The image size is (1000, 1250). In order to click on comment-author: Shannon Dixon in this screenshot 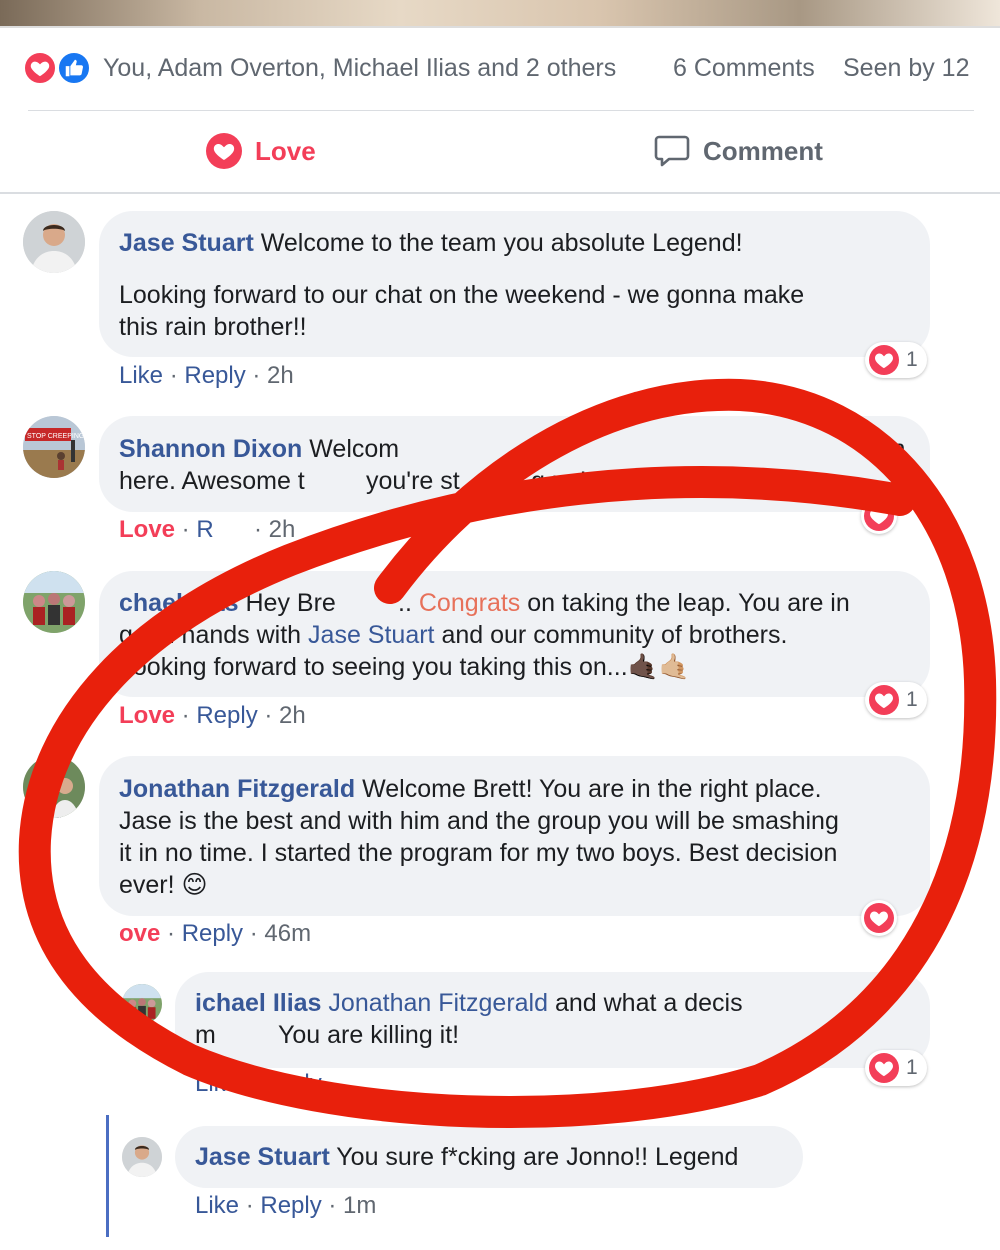, I will do `click(210, 449)`.